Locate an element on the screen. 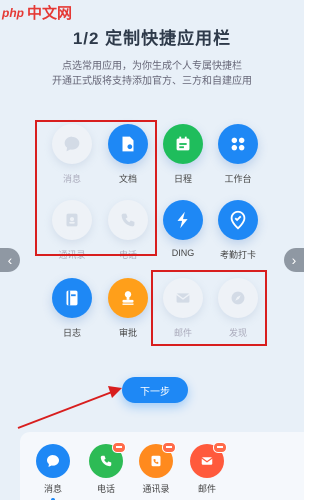  app-label: DING is located at coordinates (183, 253).